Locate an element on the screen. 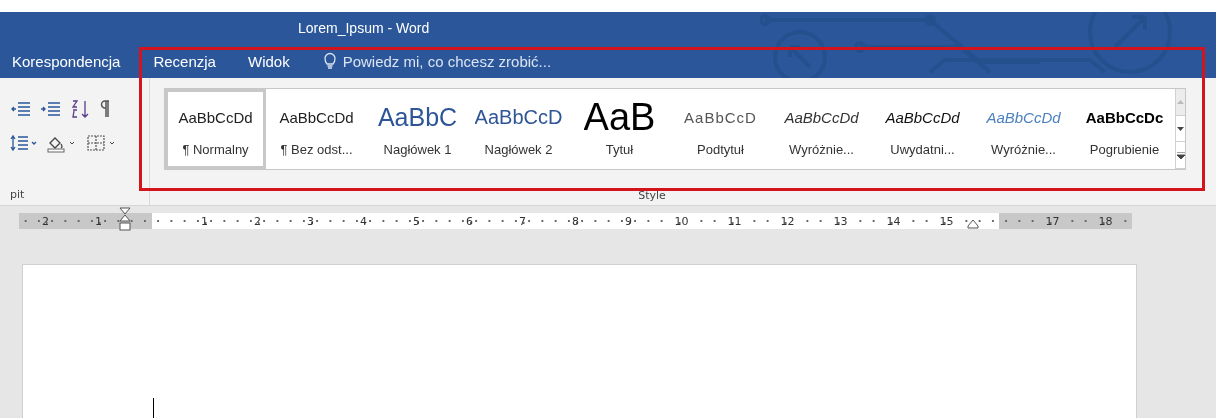 This screenshot has width=1216, height=418. ruler-number: 11 is located at coordinates (734, 221).